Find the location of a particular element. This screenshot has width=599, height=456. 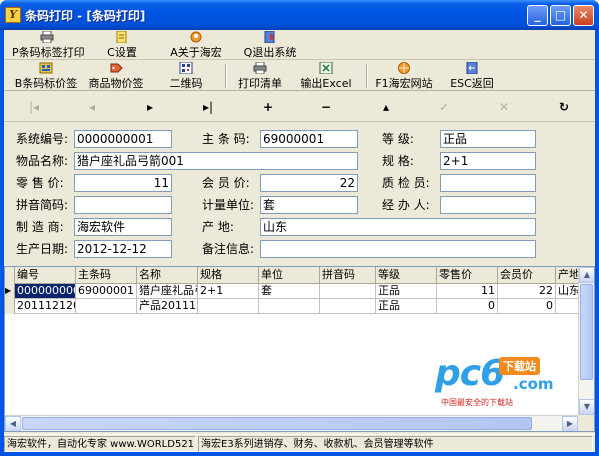

nav-cancel-button: ✕ is located at coordinates (504, 107).